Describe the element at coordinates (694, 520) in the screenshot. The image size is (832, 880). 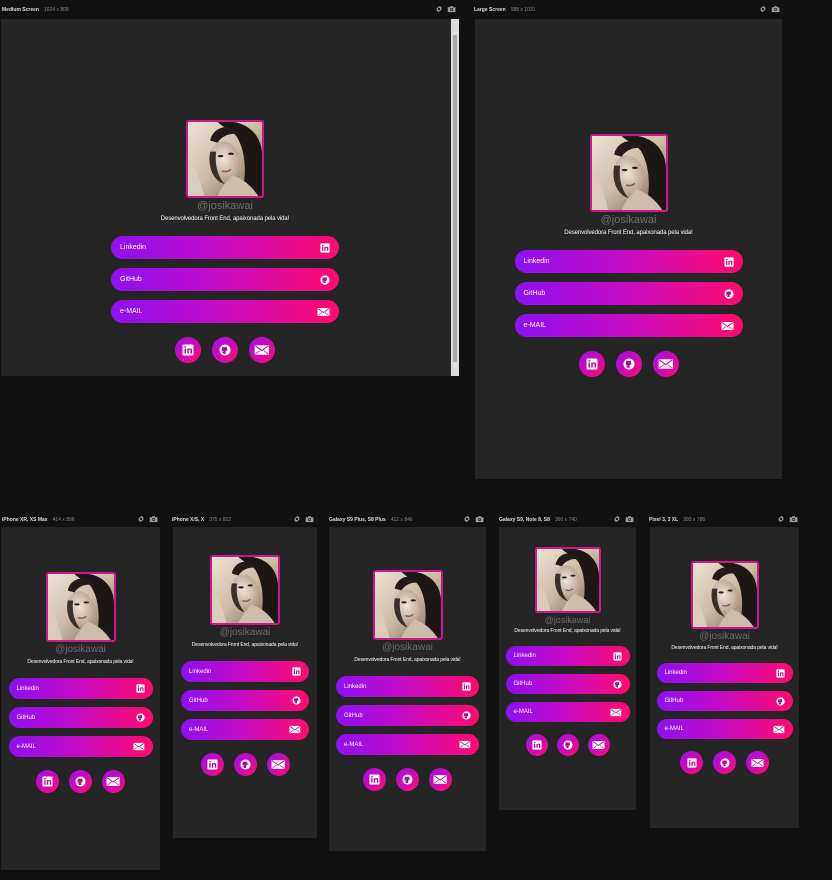
I see `device-size: 393 x 786` at that location.